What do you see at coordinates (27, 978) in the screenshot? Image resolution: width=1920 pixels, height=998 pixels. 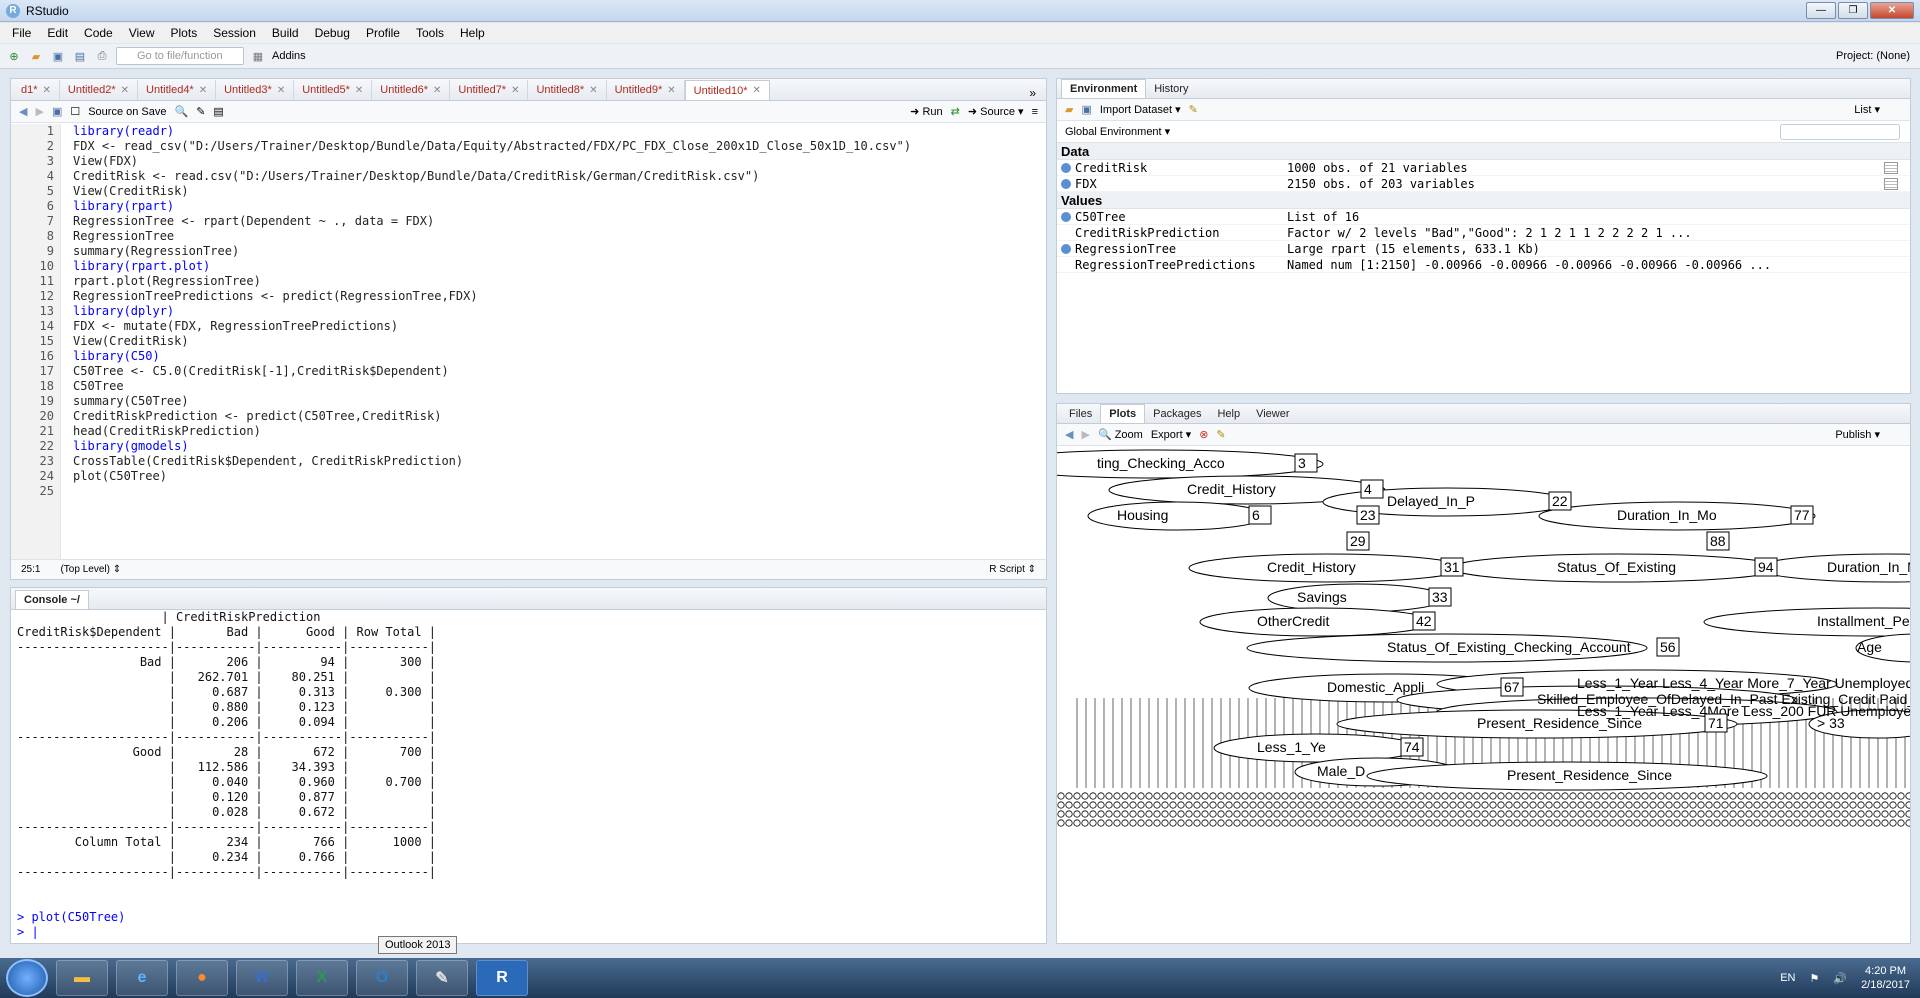 I see `start-button` at bounding box center [27, 978].